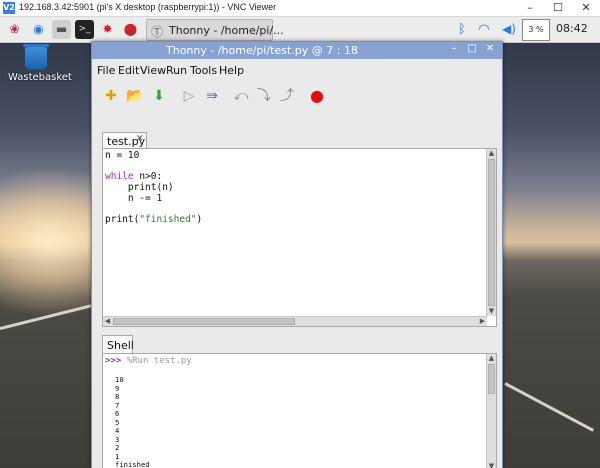  I want to click on menu-file: File, so click(106, 70).